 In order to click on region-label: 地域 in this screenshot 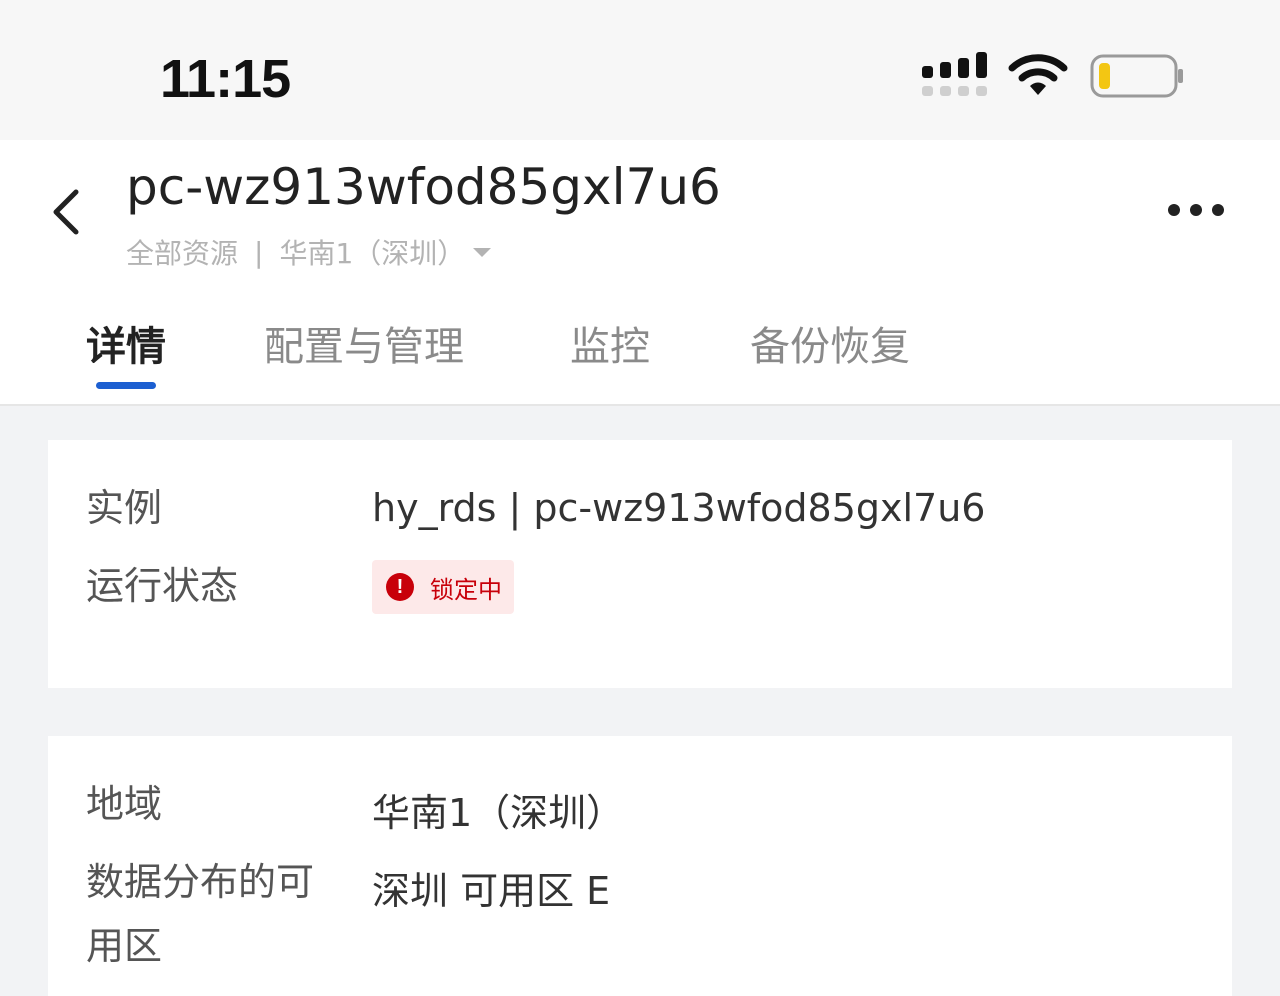, I will do `click(124, 804)`.